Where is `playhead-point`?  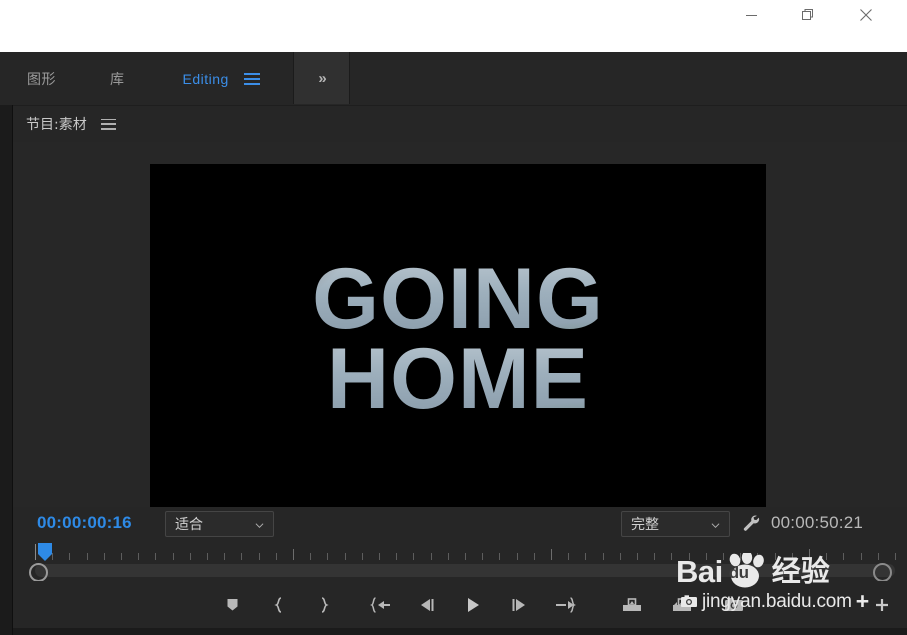 playhead-point is located at coordinates (45, 557).